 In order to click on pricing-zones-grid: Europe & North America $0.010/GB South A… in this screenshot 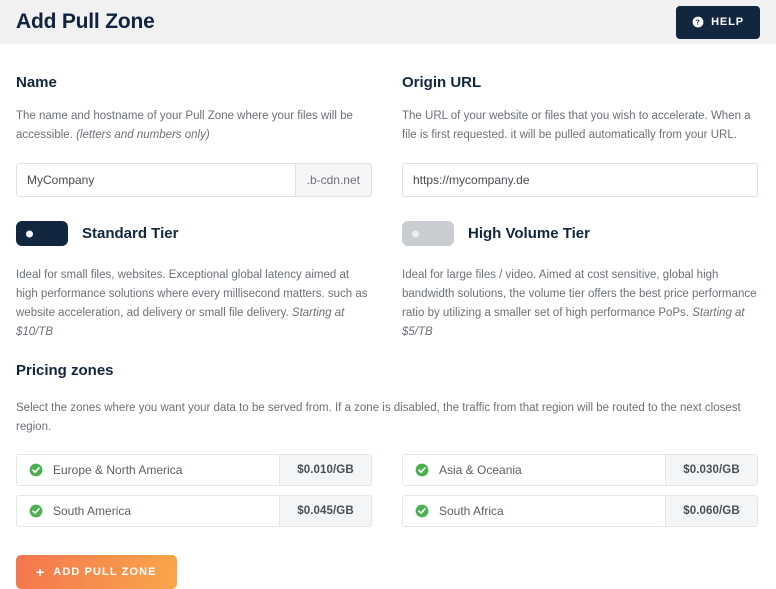, I will do `click(388, 495)`.